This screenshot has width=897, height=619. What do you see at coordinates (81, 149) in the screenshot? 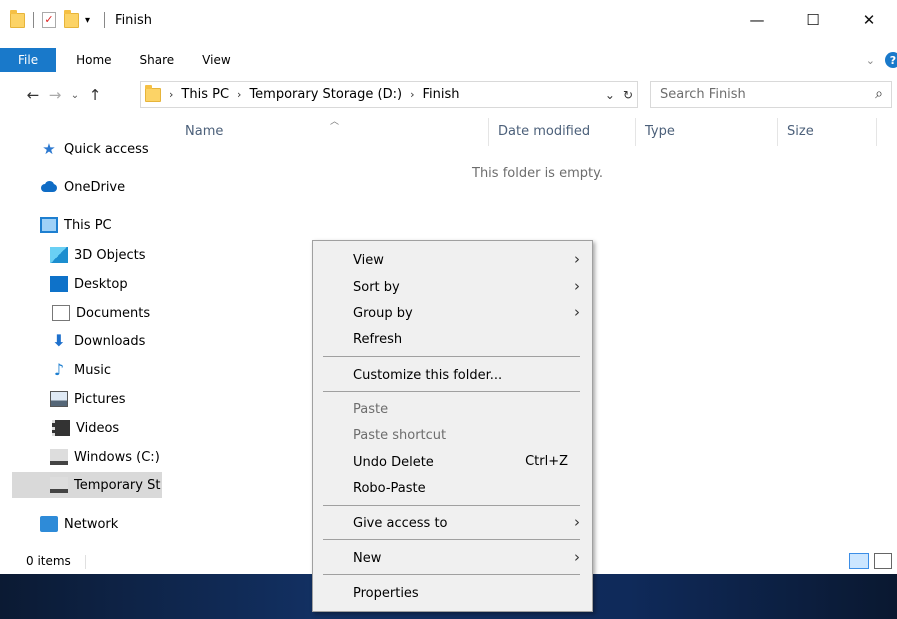
I see `sidebar-item-quick-access: ★ Quick access` at bounding box center [81, 149].